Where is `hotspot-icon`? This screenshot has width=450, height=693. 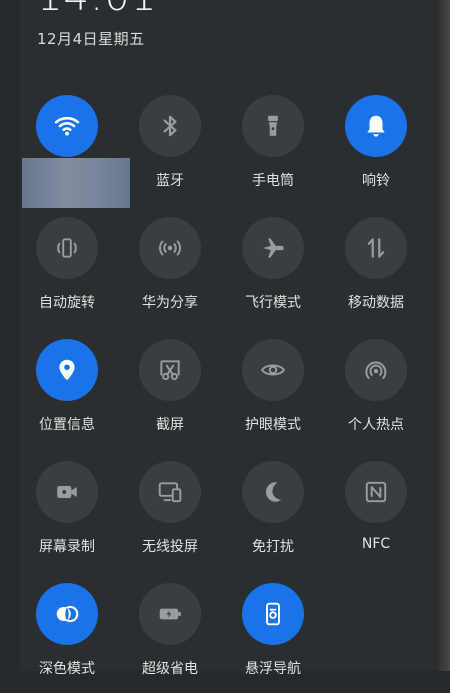
hotspot-icon is located at coordinates (376, 370).